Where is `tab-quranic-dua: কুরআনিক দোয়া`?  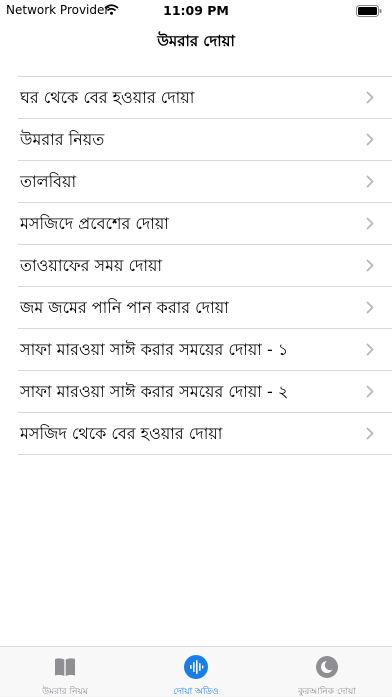
tab-quranic-dua: কুরআনিক দোয়া is located at coordinates (327, 672).